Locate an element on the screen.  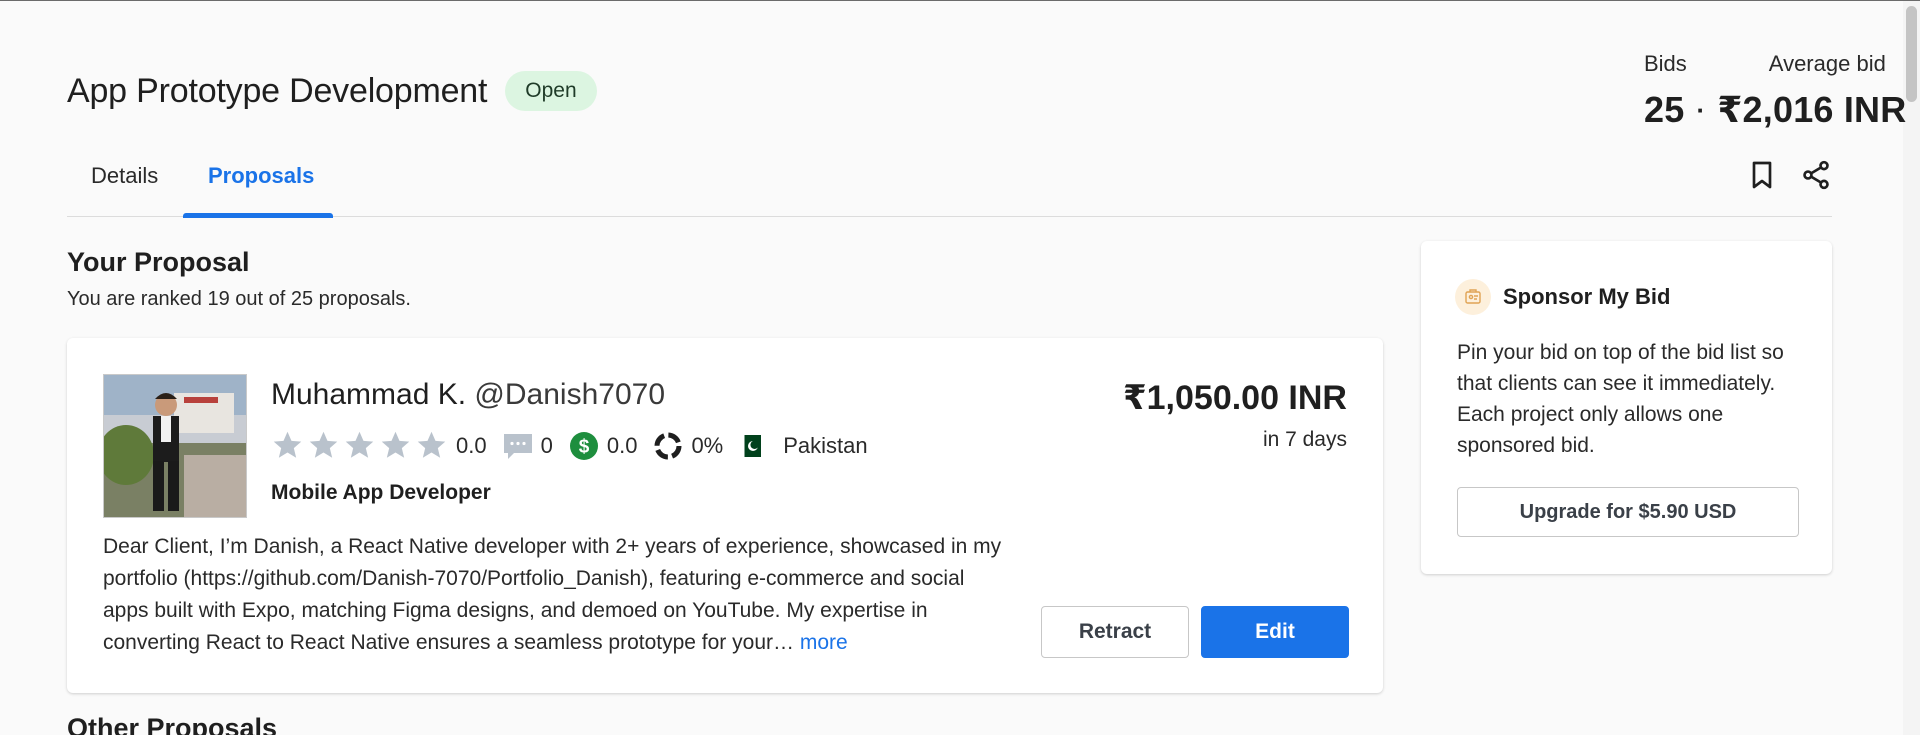
bids-label: Bids is located at coordinates (1665, 63).